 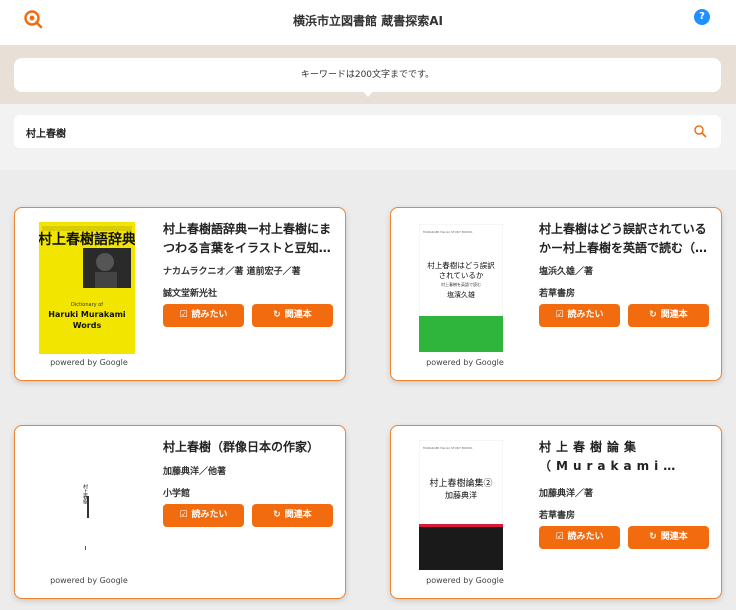 I want to click on cover-title: 村上春樹, so click(x=85, y=494).